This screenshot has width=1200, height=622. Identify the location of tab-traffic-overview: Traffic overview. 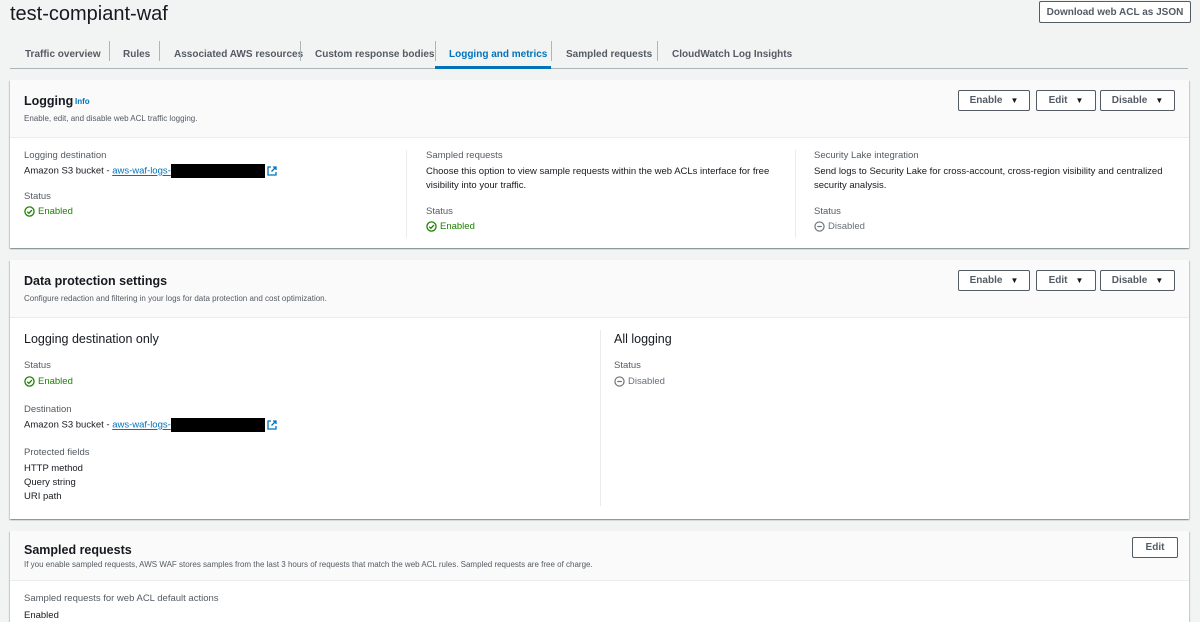
(63, 54).